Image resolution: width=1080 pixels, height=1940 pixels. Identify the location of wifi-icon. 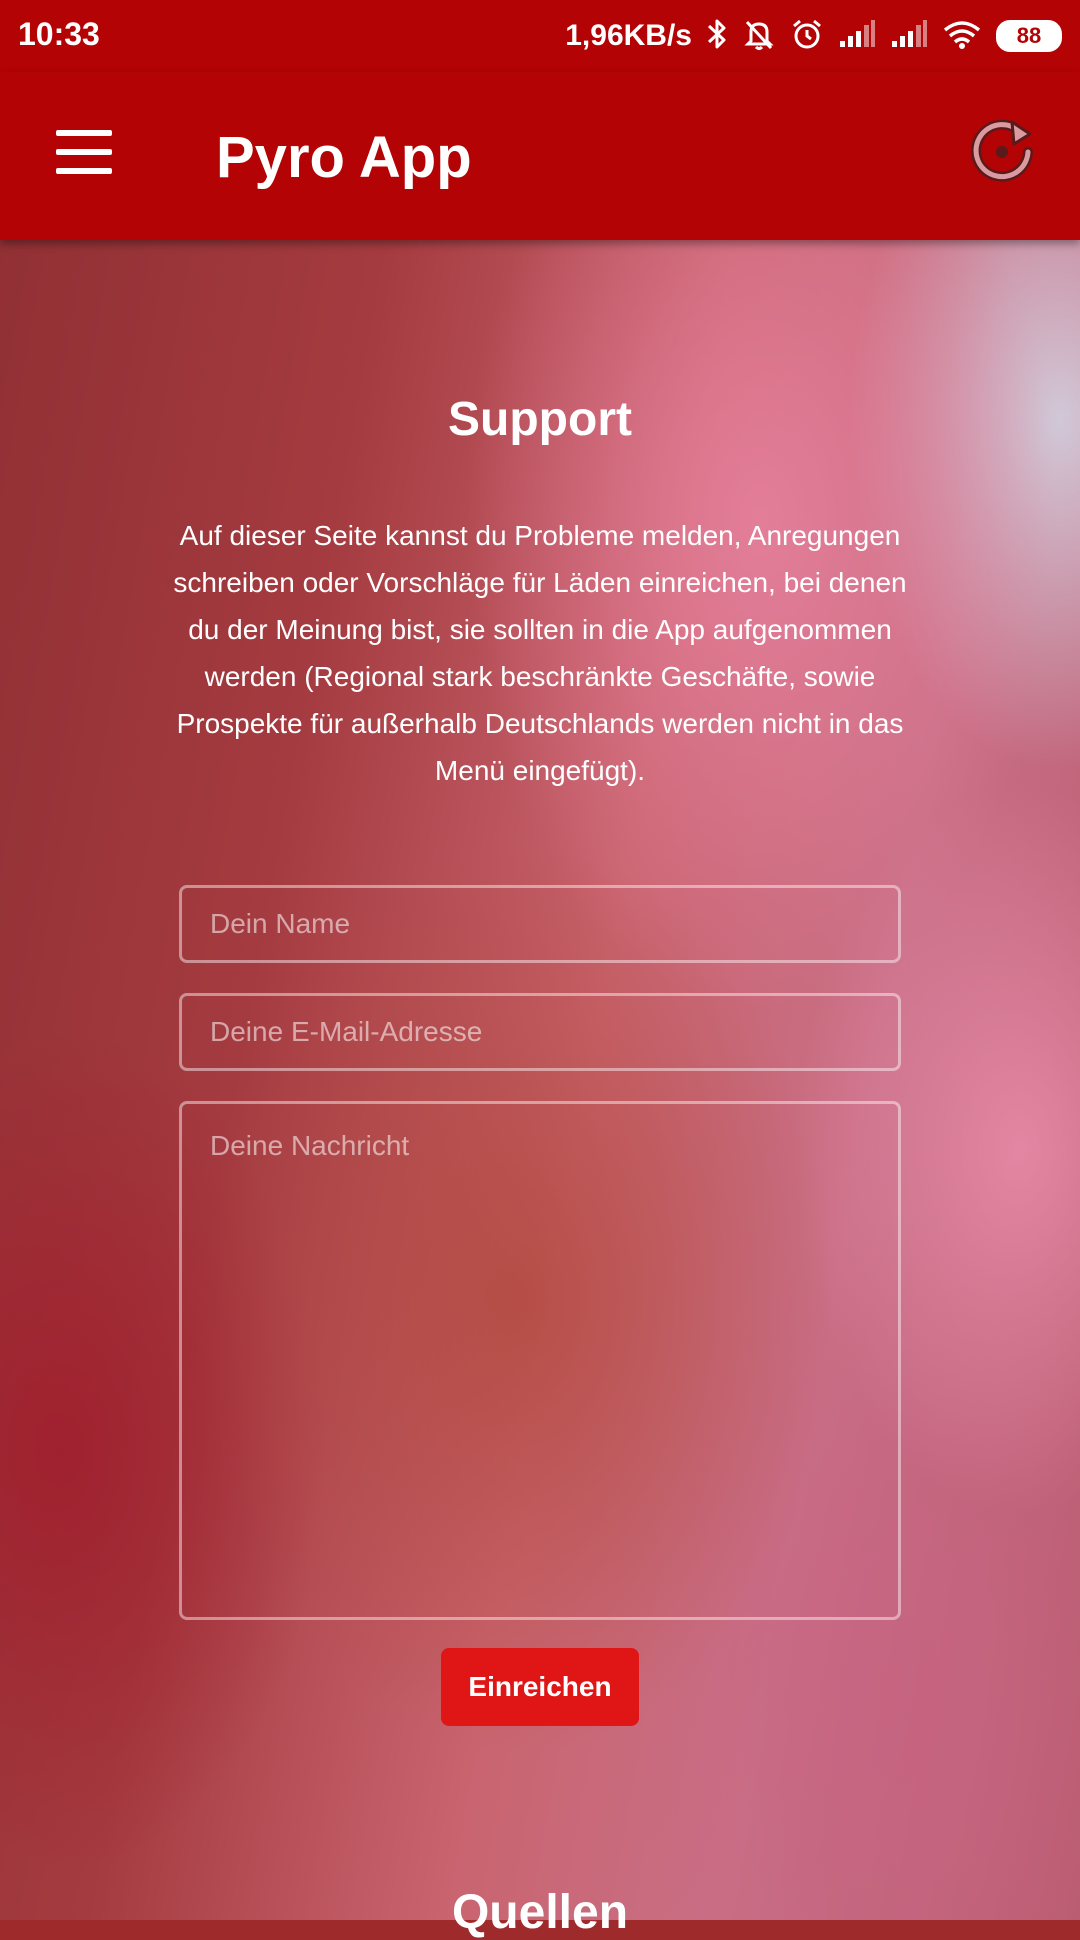
(962, 36).